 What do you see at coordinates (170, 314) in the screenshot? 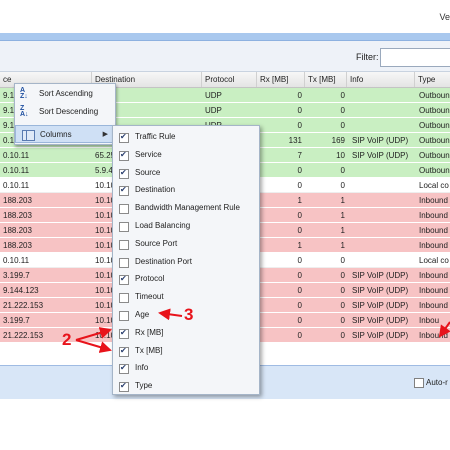
I see `arrow-to-age` at bounding box center [170, 314].